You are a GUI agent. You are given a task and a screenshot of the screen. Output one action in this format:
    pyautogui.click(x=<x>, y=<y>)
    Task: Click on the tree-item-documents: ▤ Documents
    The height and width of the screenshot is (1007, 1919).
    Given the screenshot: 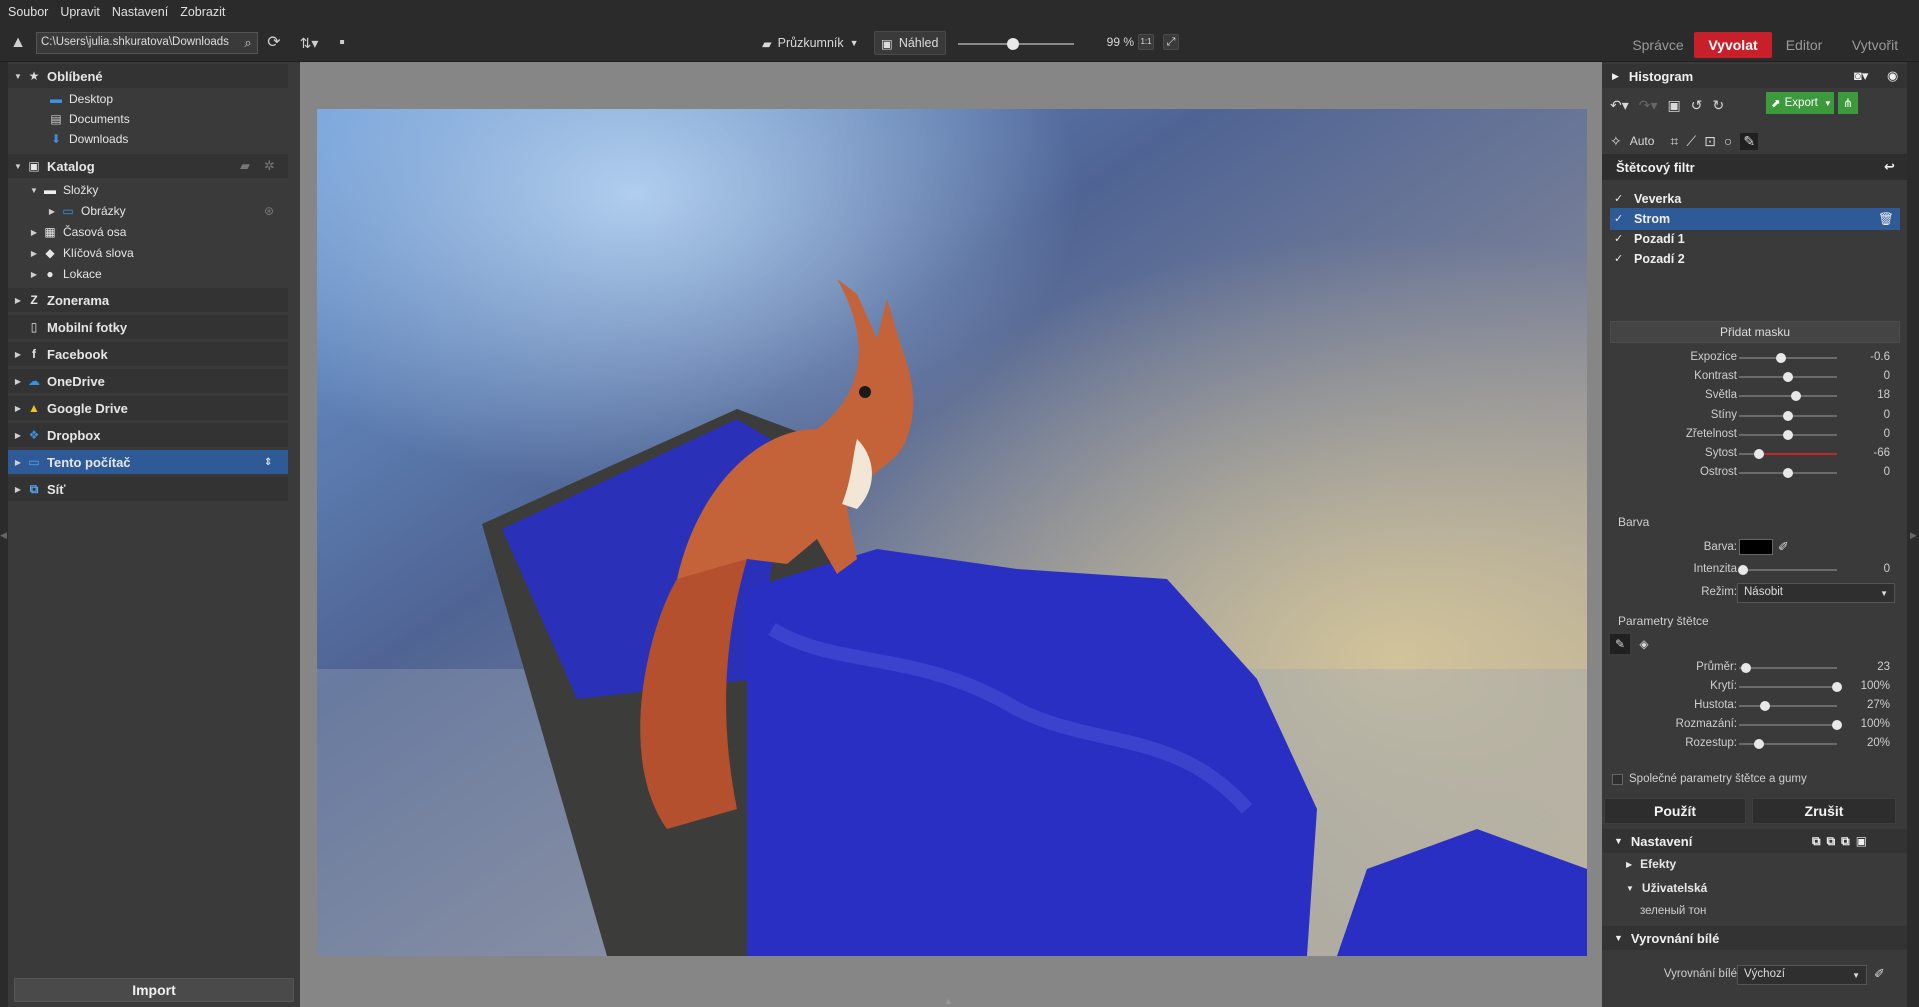 What is the action you would take?
    pyautogui.click(x=148, y=119)
    